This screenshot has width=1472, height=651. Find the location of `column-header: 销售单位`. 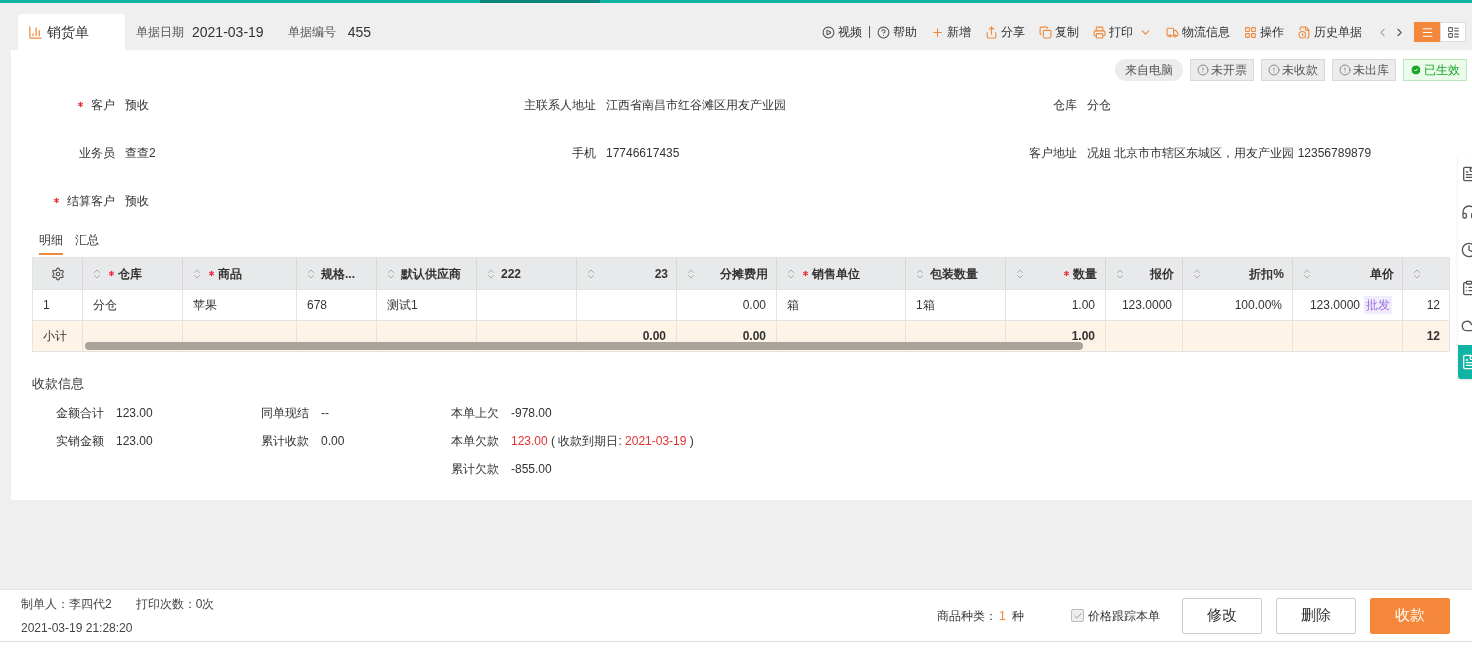

column-header: 销售单位 is located at coordinates (836, 273).